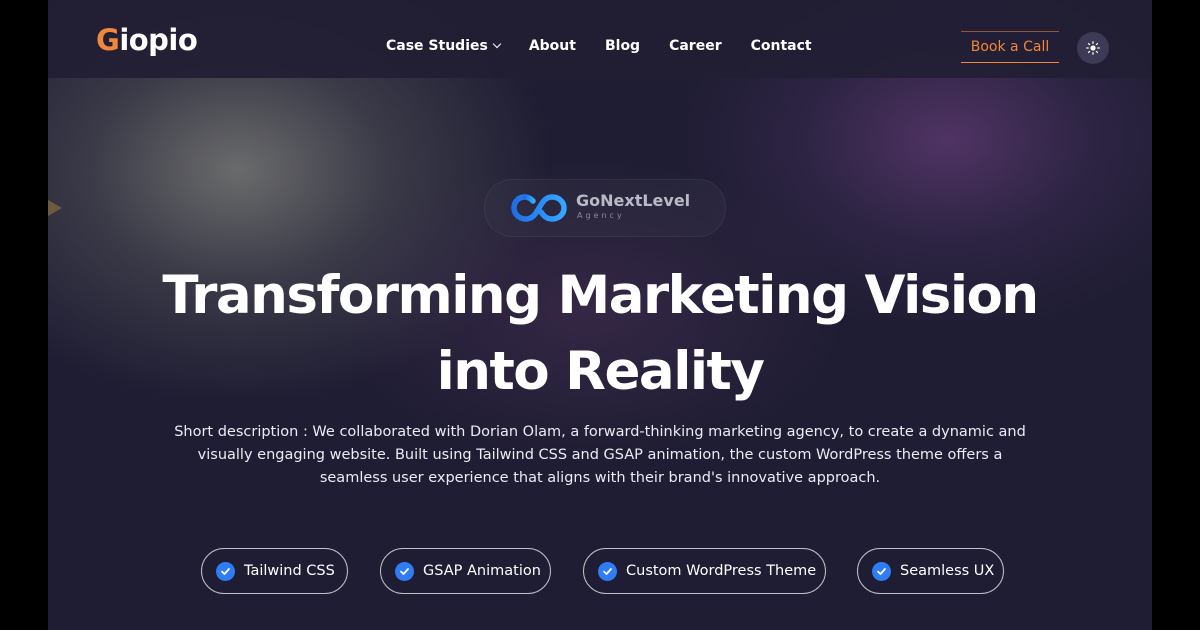  Describe the element at coordinates (600, 371) in the screenshot. I see `hero-title-line: into Reality` at that location.